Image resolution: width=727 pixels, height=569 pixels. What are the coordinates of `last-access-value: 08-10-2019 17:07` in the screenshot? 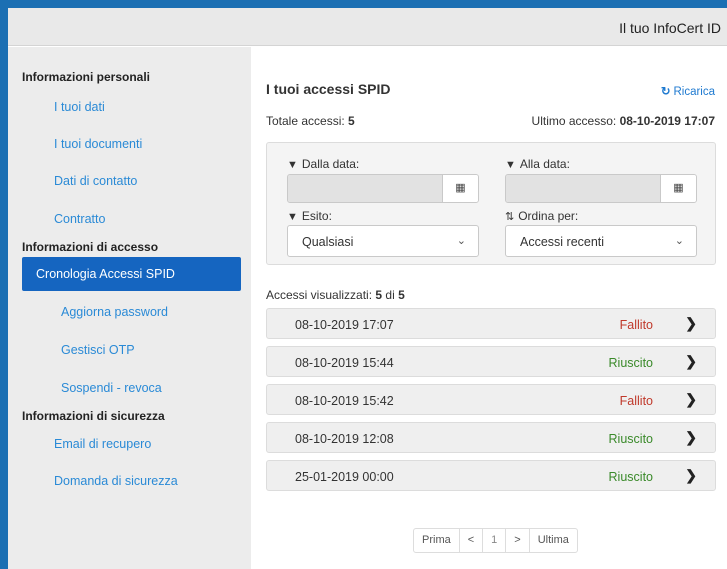 It's located at (667, 121).